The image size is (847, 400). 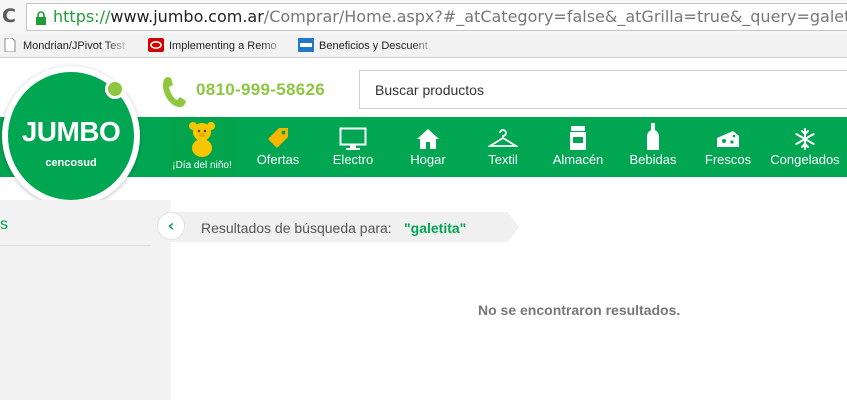 I want to click on nav-frescos: Frescos, so click(x=728, y=147).